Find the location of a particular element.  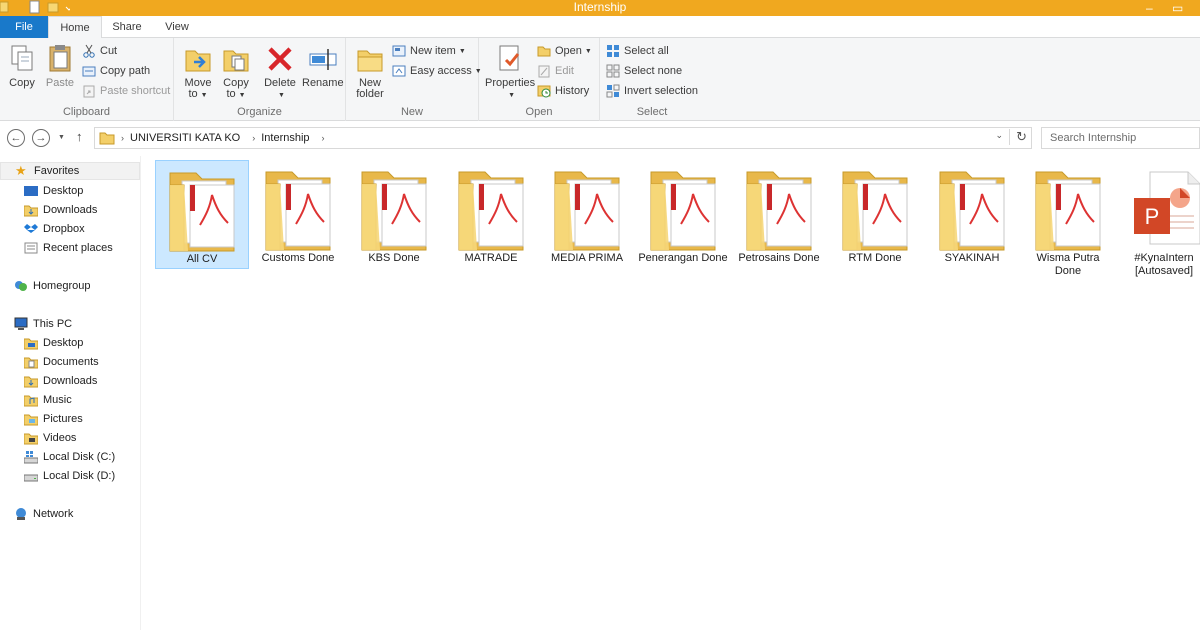

file-item: P #KynaIntern [Autosaved] is located at coordinates (1158, 220).